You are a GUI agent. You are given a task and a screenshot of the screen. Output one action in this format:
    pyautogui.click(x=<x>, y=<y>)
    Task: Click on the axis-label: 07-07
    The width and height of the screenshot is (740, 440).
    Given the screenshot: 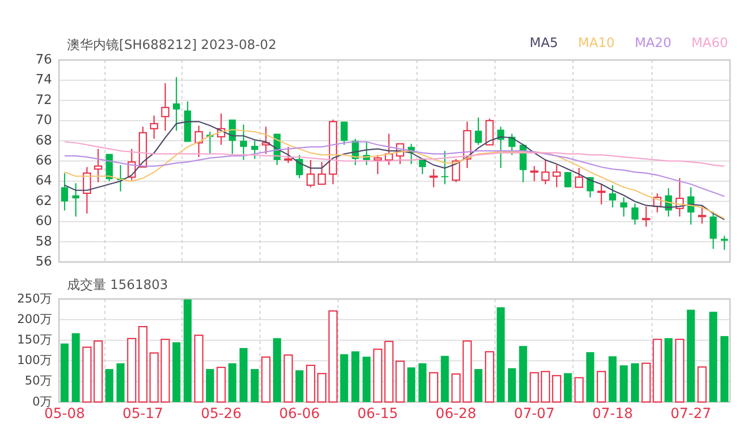 What is the action you would take?
    pyautogui.click(x=534, y=414)
    